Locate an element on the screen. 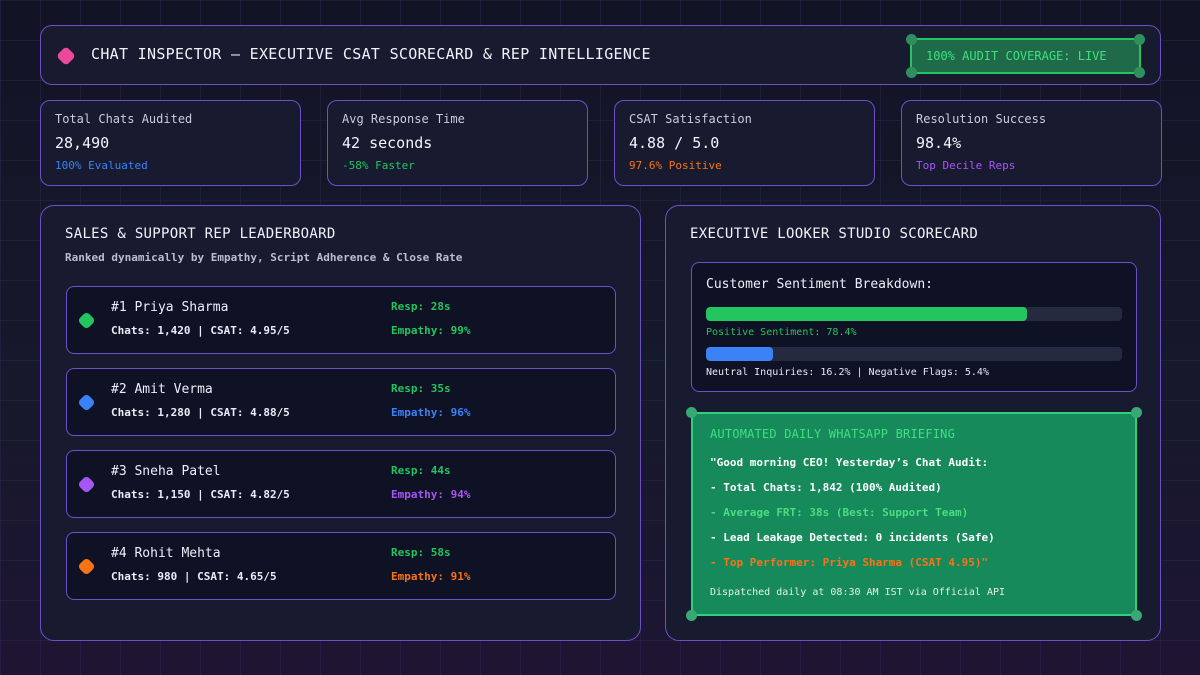 The height and width of the screenshot is (675, 1200). kpi-sub: Top Decile Reps is located at coordinates (966, 165).